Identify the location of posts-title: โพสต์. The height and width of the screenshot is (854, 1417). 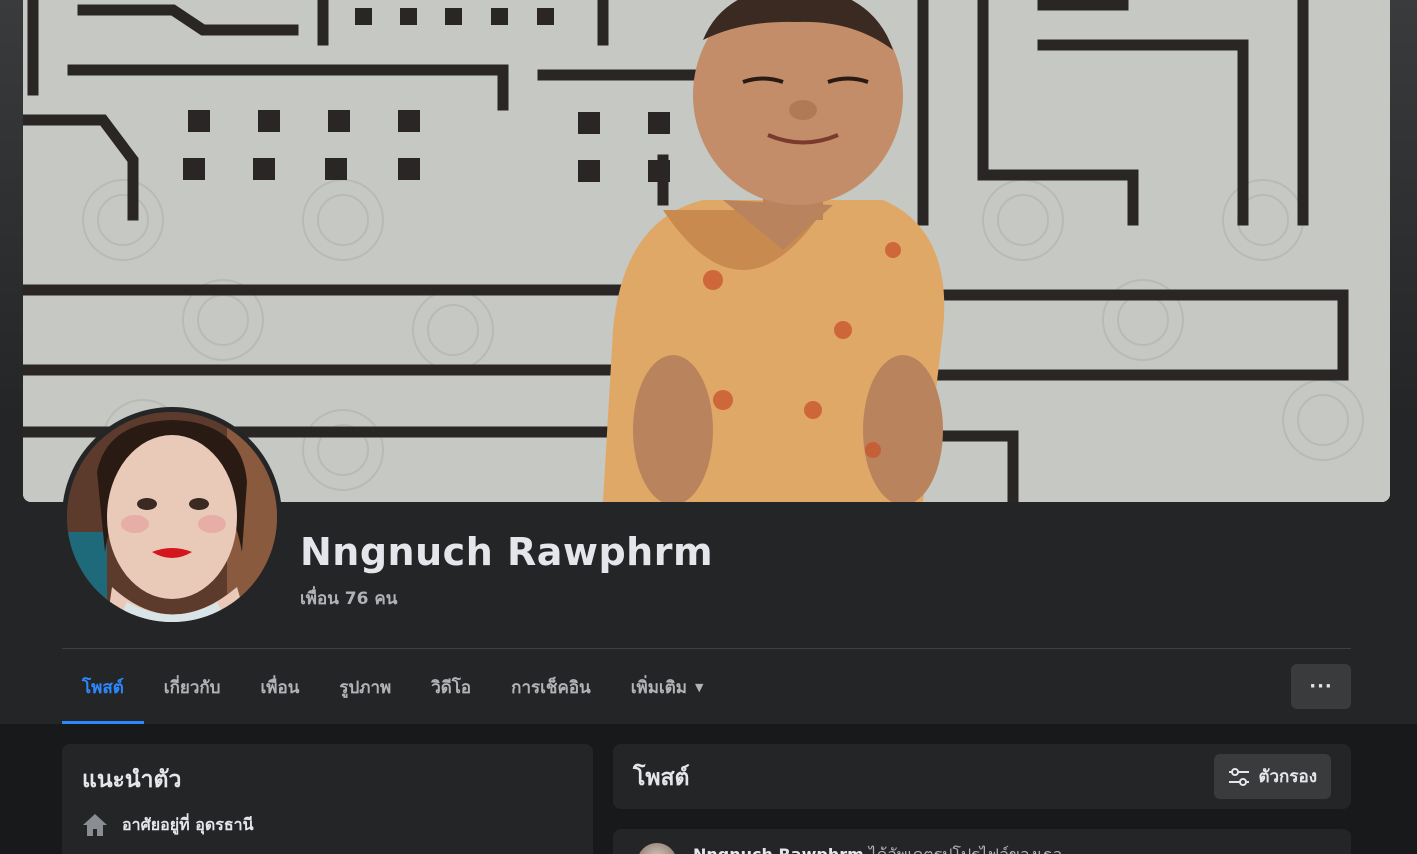
(661, 778).